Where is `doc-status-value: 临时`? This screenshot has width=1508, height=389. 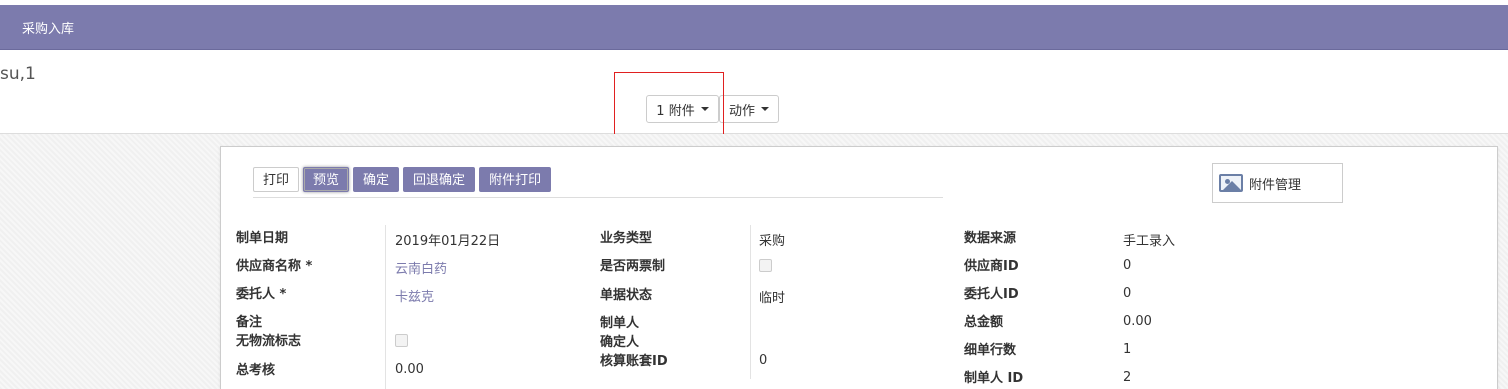
doc-status-value: 临时 is located at coordinates (772, 298).